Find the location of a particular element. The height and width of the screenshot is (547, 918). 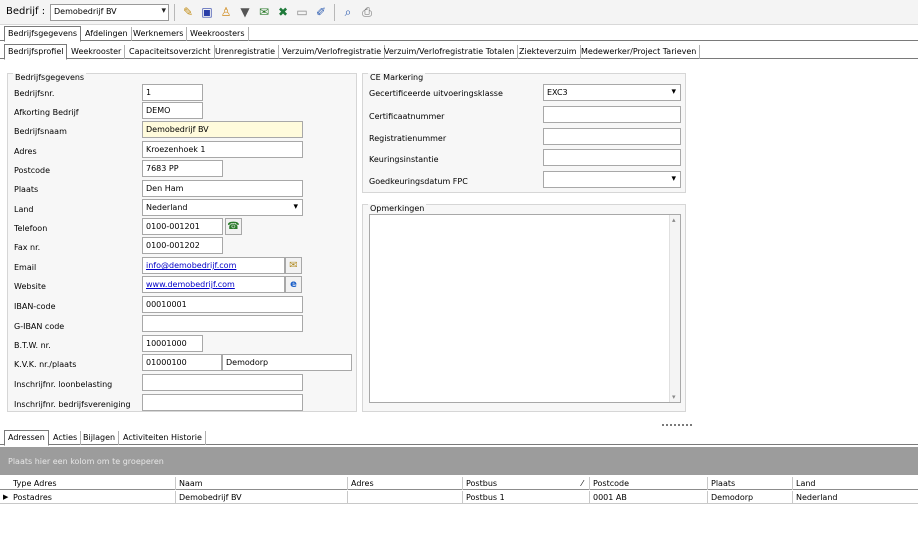

registratienummer-field is located at coordinates (612, 136).